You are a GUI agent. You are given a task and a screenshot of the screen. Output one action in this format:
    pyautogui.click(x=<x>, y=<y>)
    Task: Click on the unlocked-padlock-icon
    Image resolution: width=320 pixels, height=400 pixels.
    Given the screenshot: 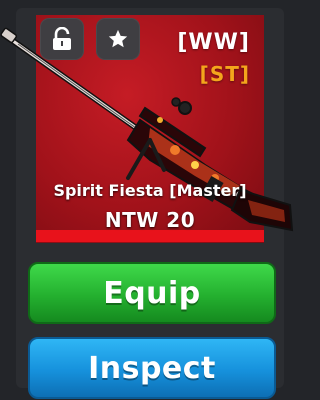 What is the action you would take?
    pyautogui.click(x=62, y=38)
    